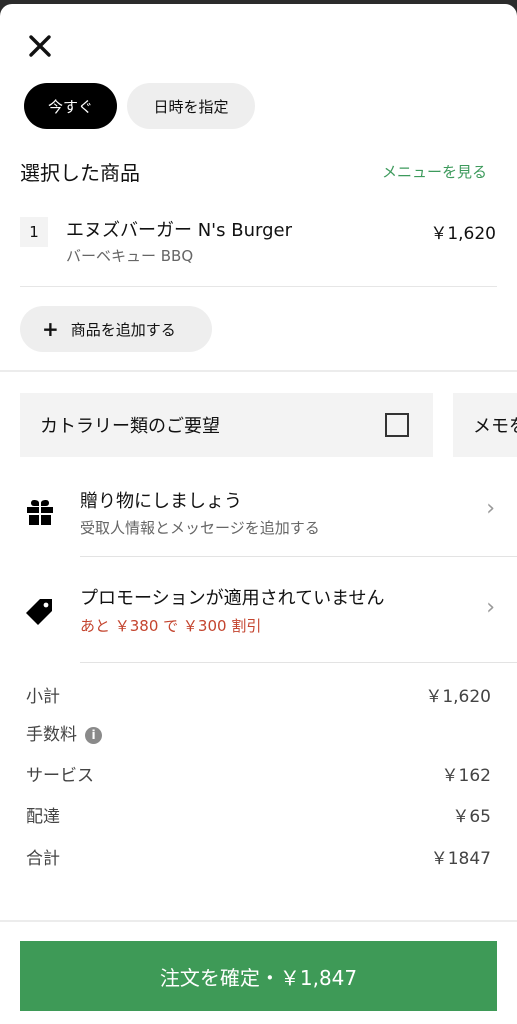  I want to click on section-divider, so click(258, 371).